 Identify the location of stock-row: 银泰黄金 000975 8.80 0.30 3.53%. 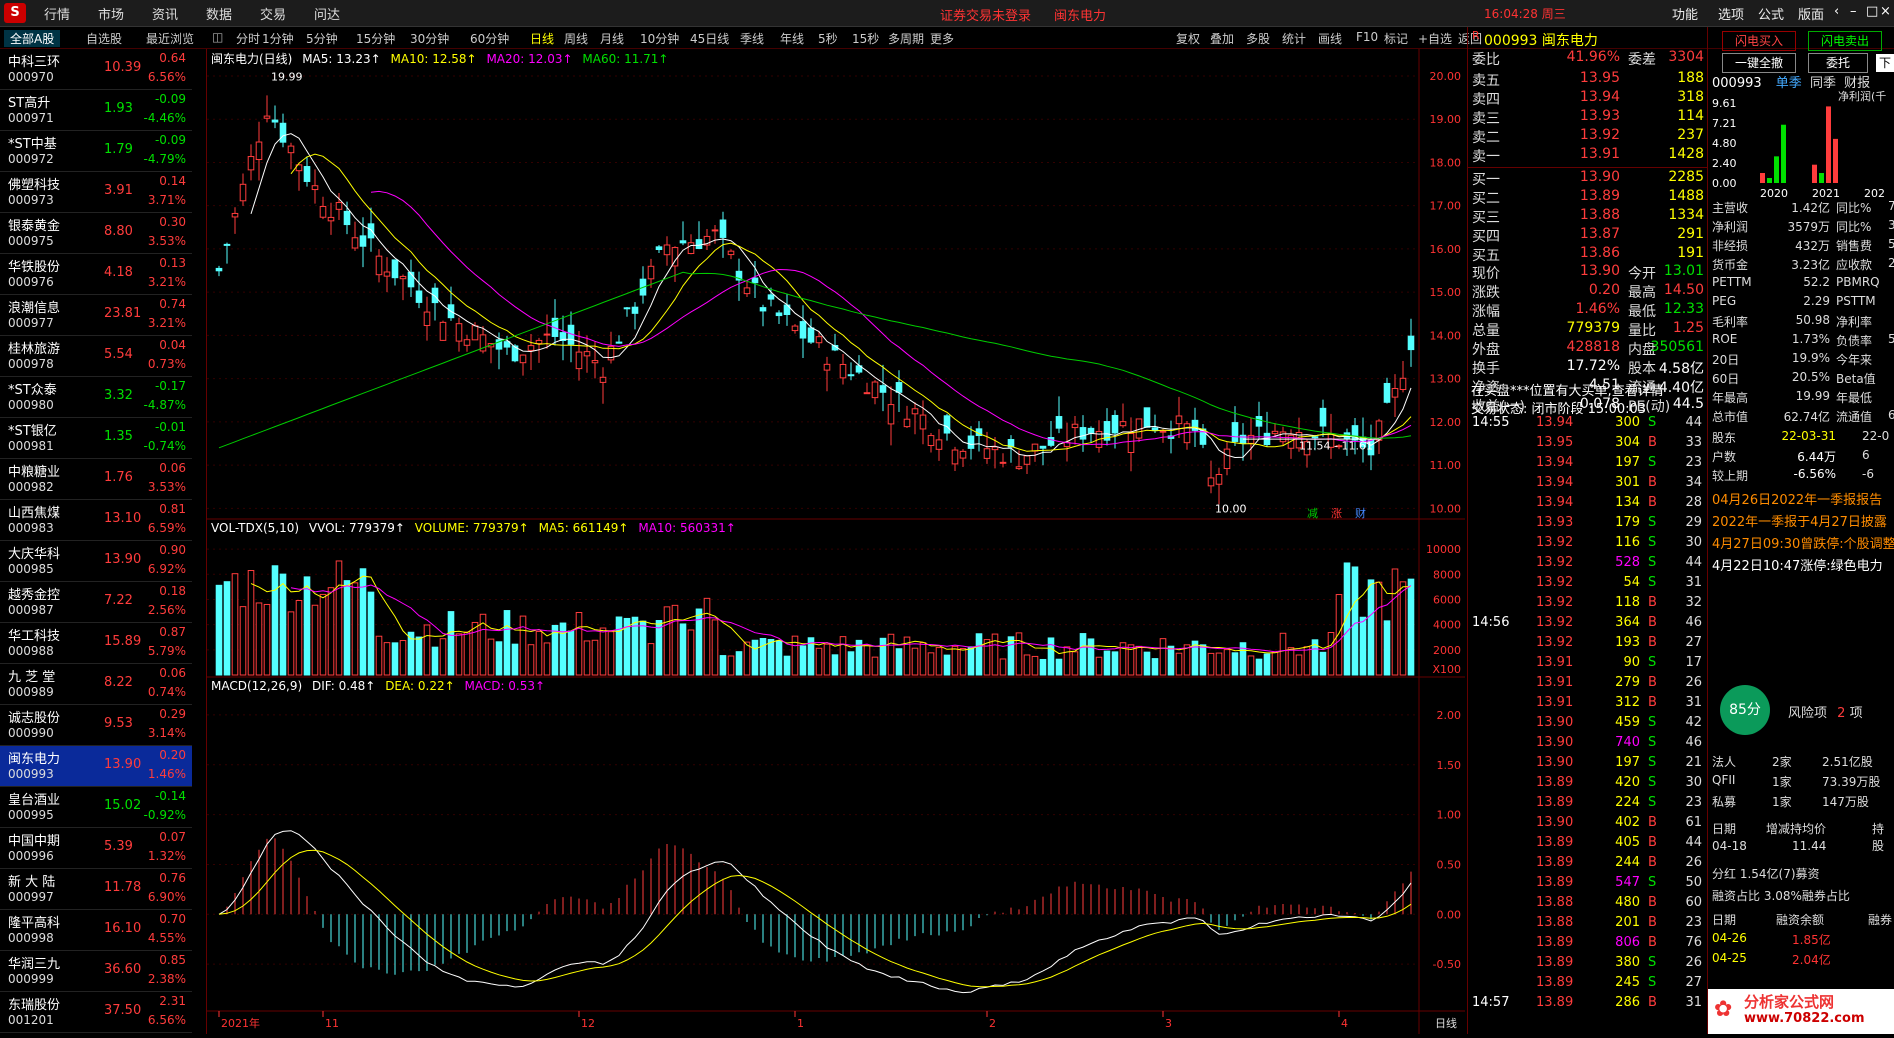
(96, 233).